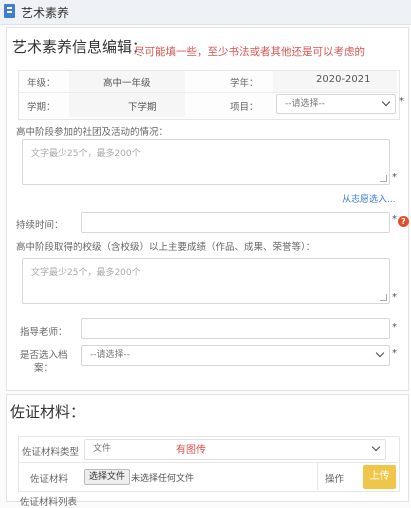 This screenshot has width=411, height=508. What do you see at coordinates (208, 462) in the screenshot?
I see `evidence-row-divider` at bounding box center [208, 462].